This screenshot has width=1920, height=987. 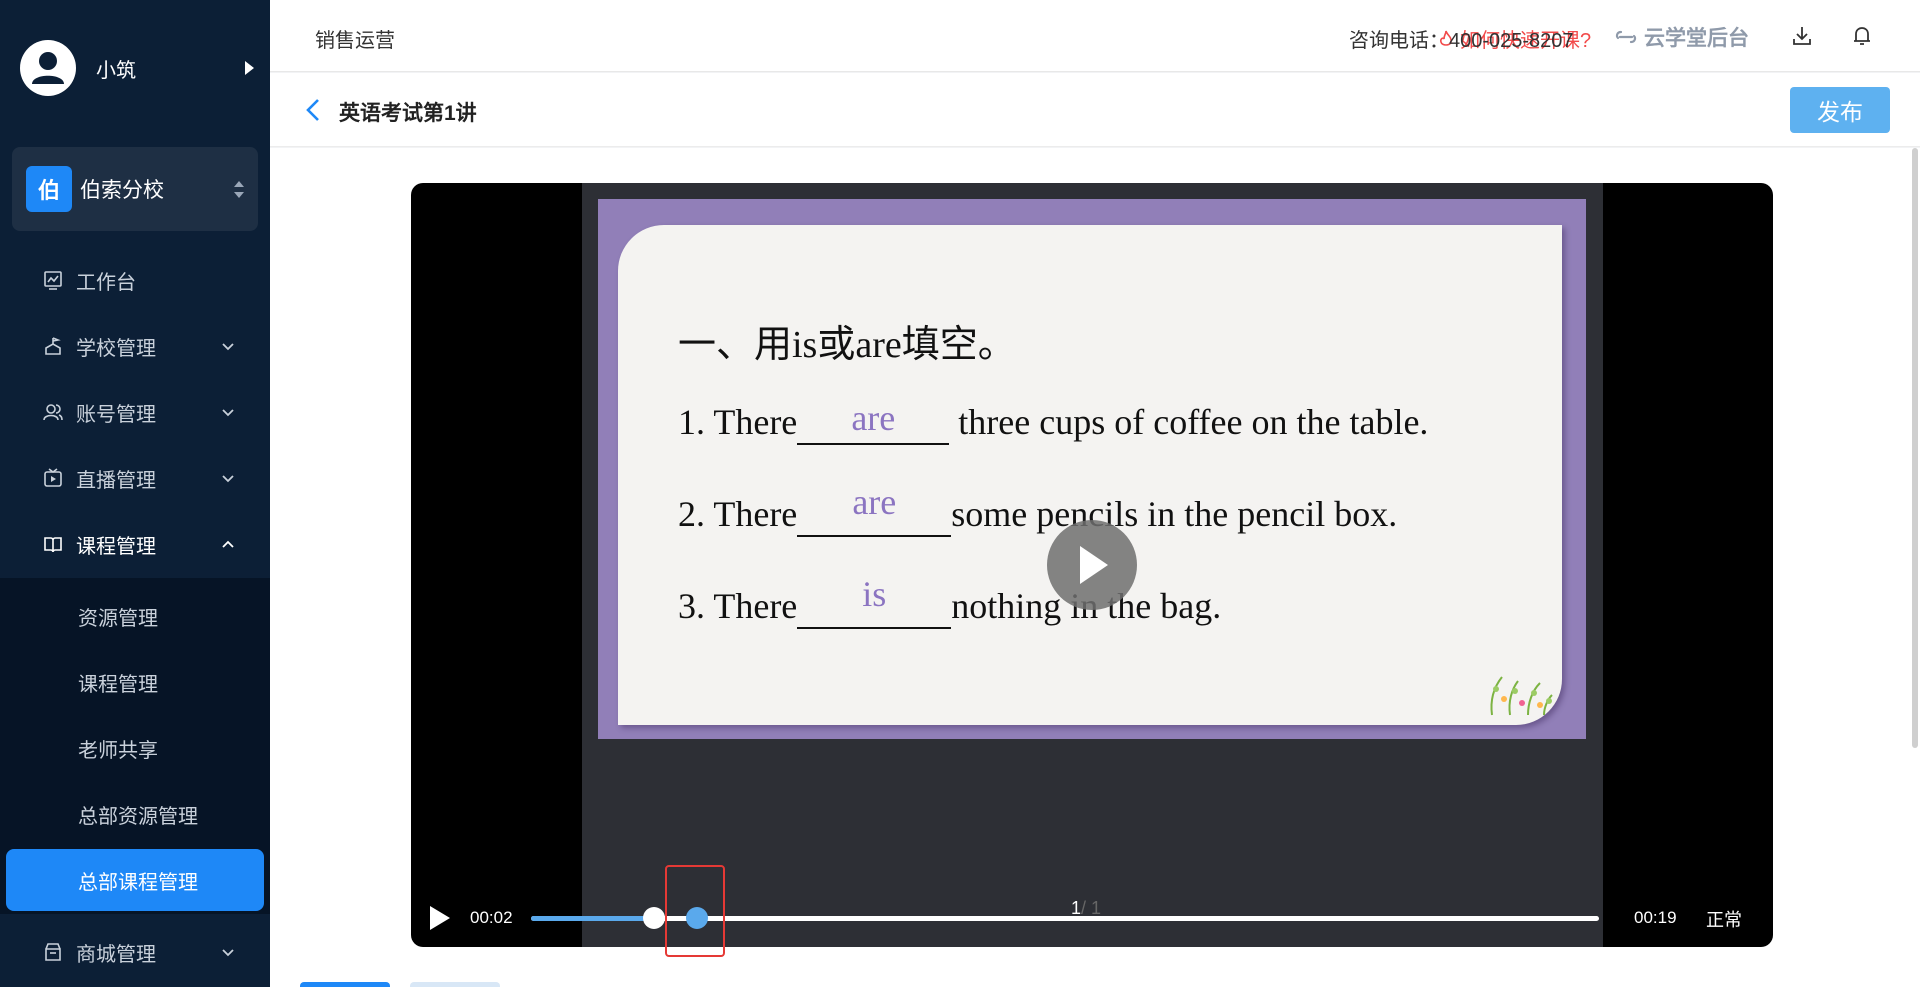 What do you see at coordinates (694, 911) in the screenshot?
I see `highlight-annotation` at bounding box center [694, 911].